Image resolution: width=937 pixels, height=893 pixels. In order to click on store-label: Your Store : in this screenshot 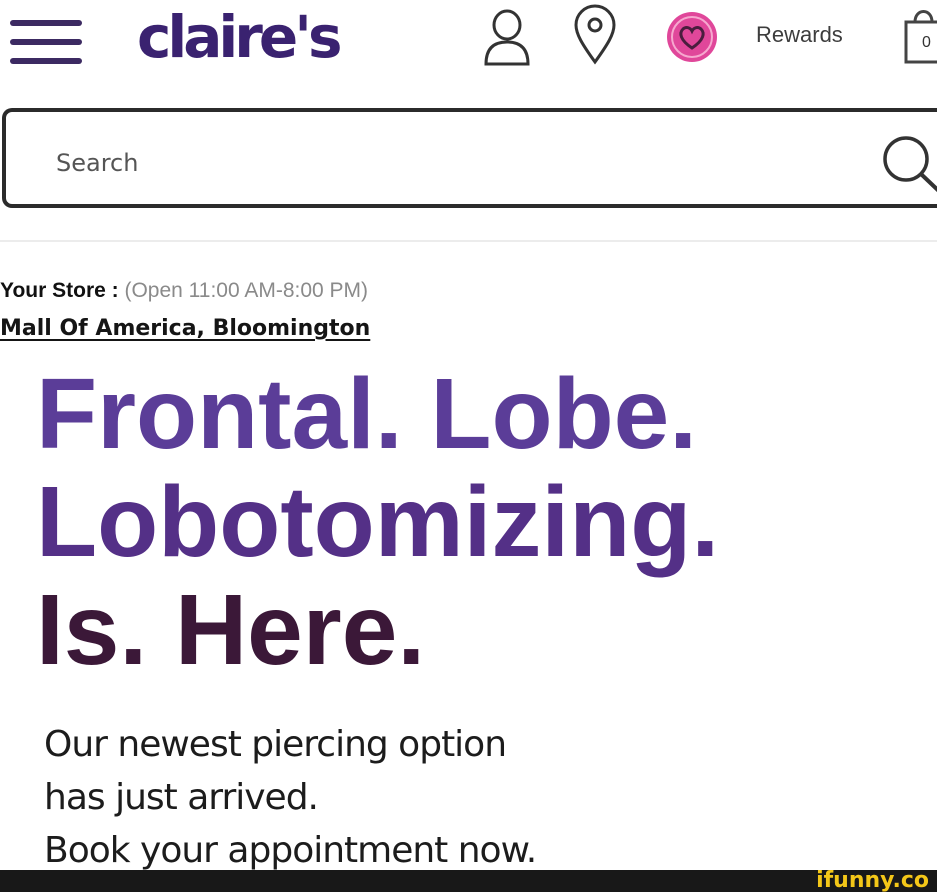, I will do `click(59, 290)`.